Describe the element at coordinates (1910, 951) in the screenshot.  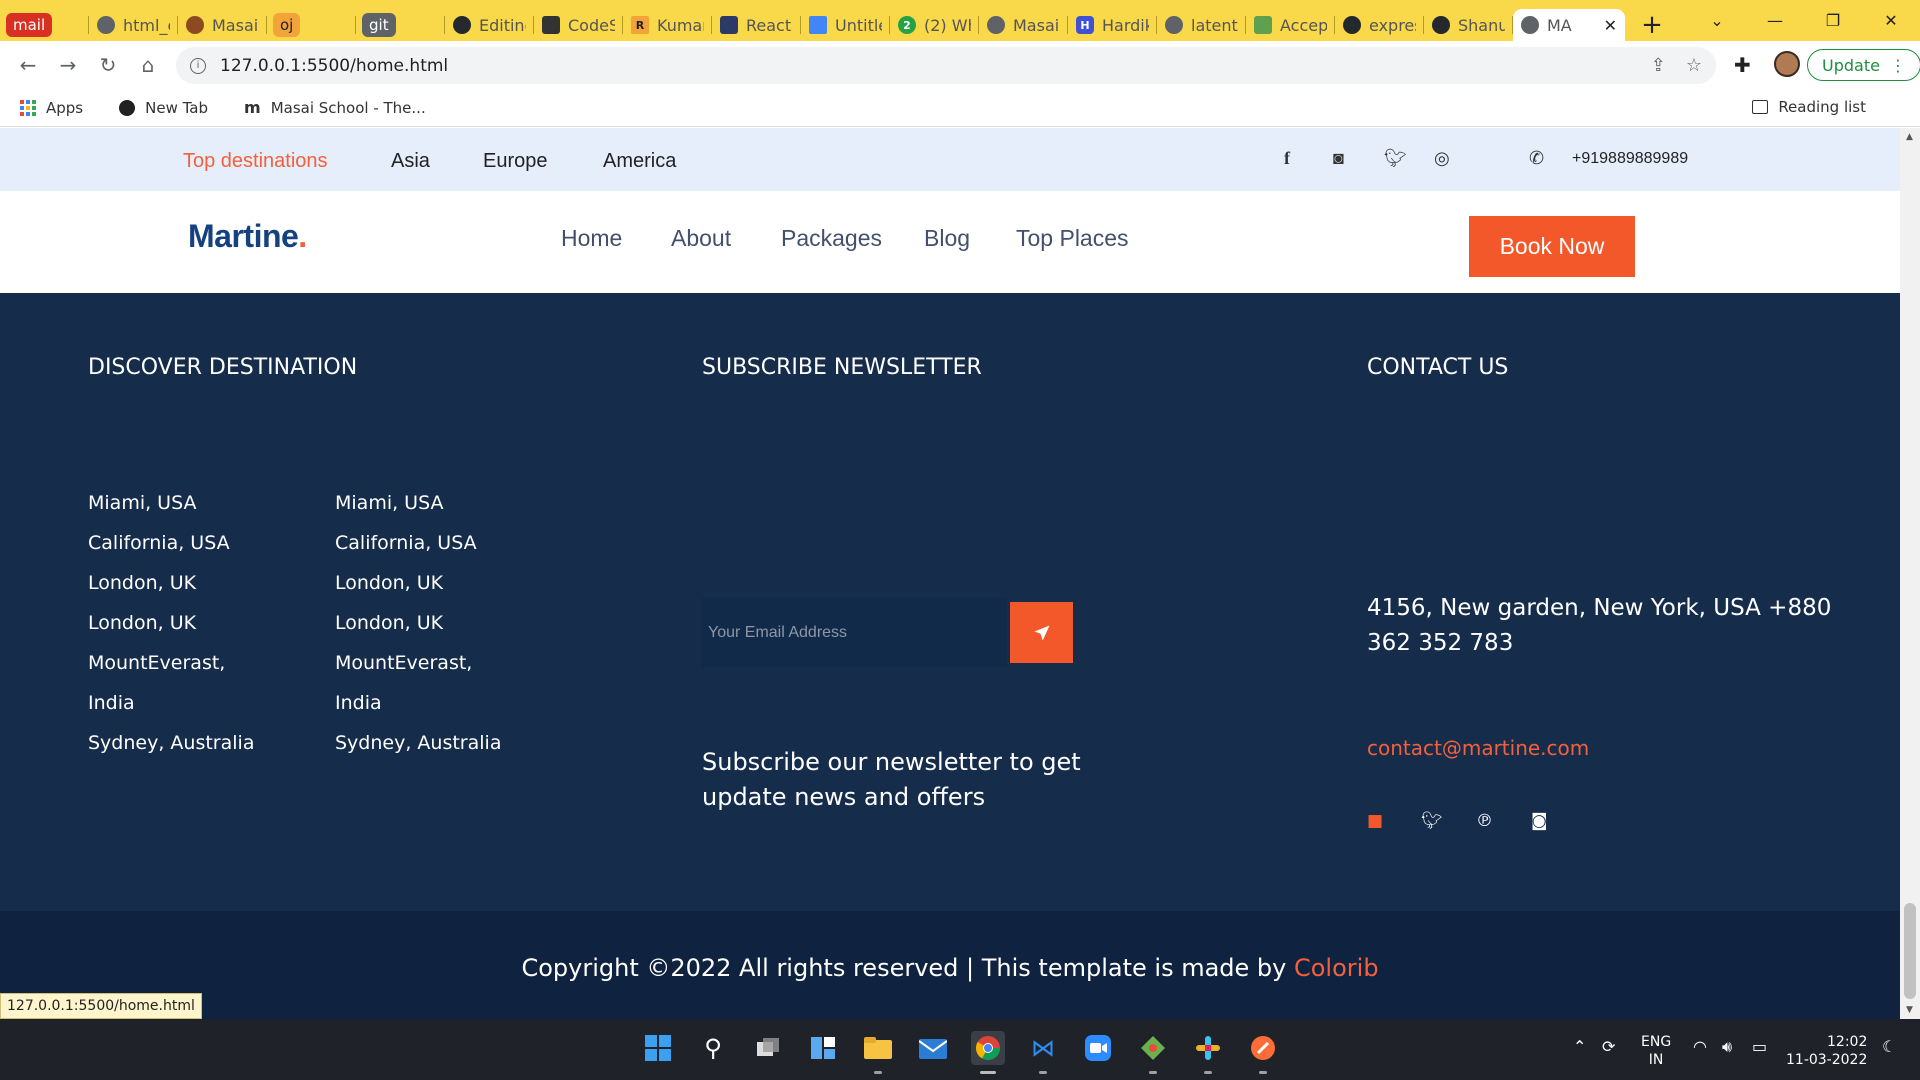
I see `scrollbar-thumb` at that location.